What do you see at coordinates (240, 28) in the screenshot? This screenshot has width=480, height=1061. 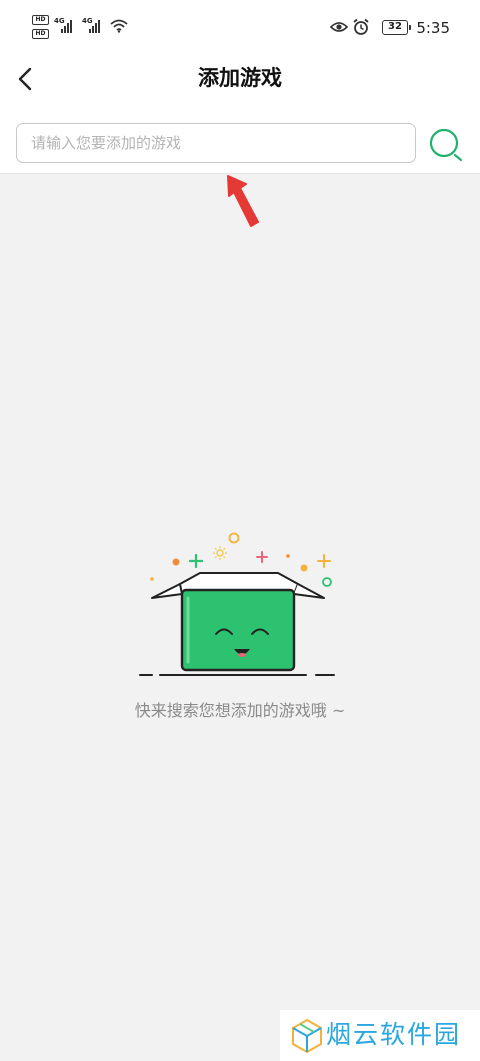 I see `status-bar: HD HD 4G 4G 32 5:35` at bounding box center [240, 28].